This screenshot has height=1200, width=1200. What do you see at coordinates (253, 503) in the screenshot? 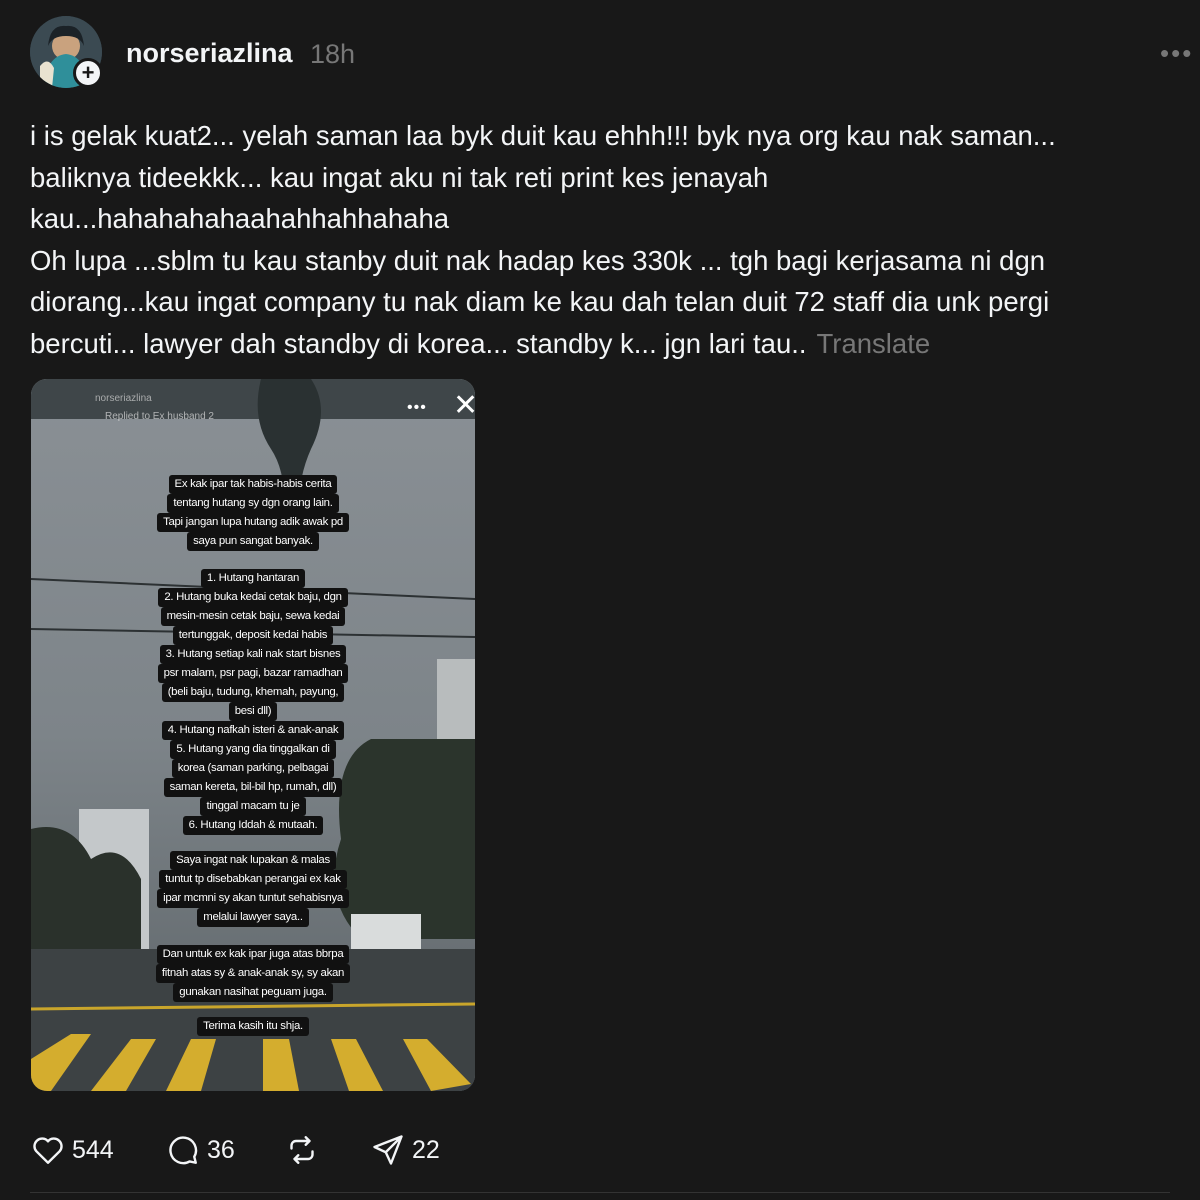
I see `story-text-line: tentang hutang sy dgn orang lain.` at bounding box center [253, 503].